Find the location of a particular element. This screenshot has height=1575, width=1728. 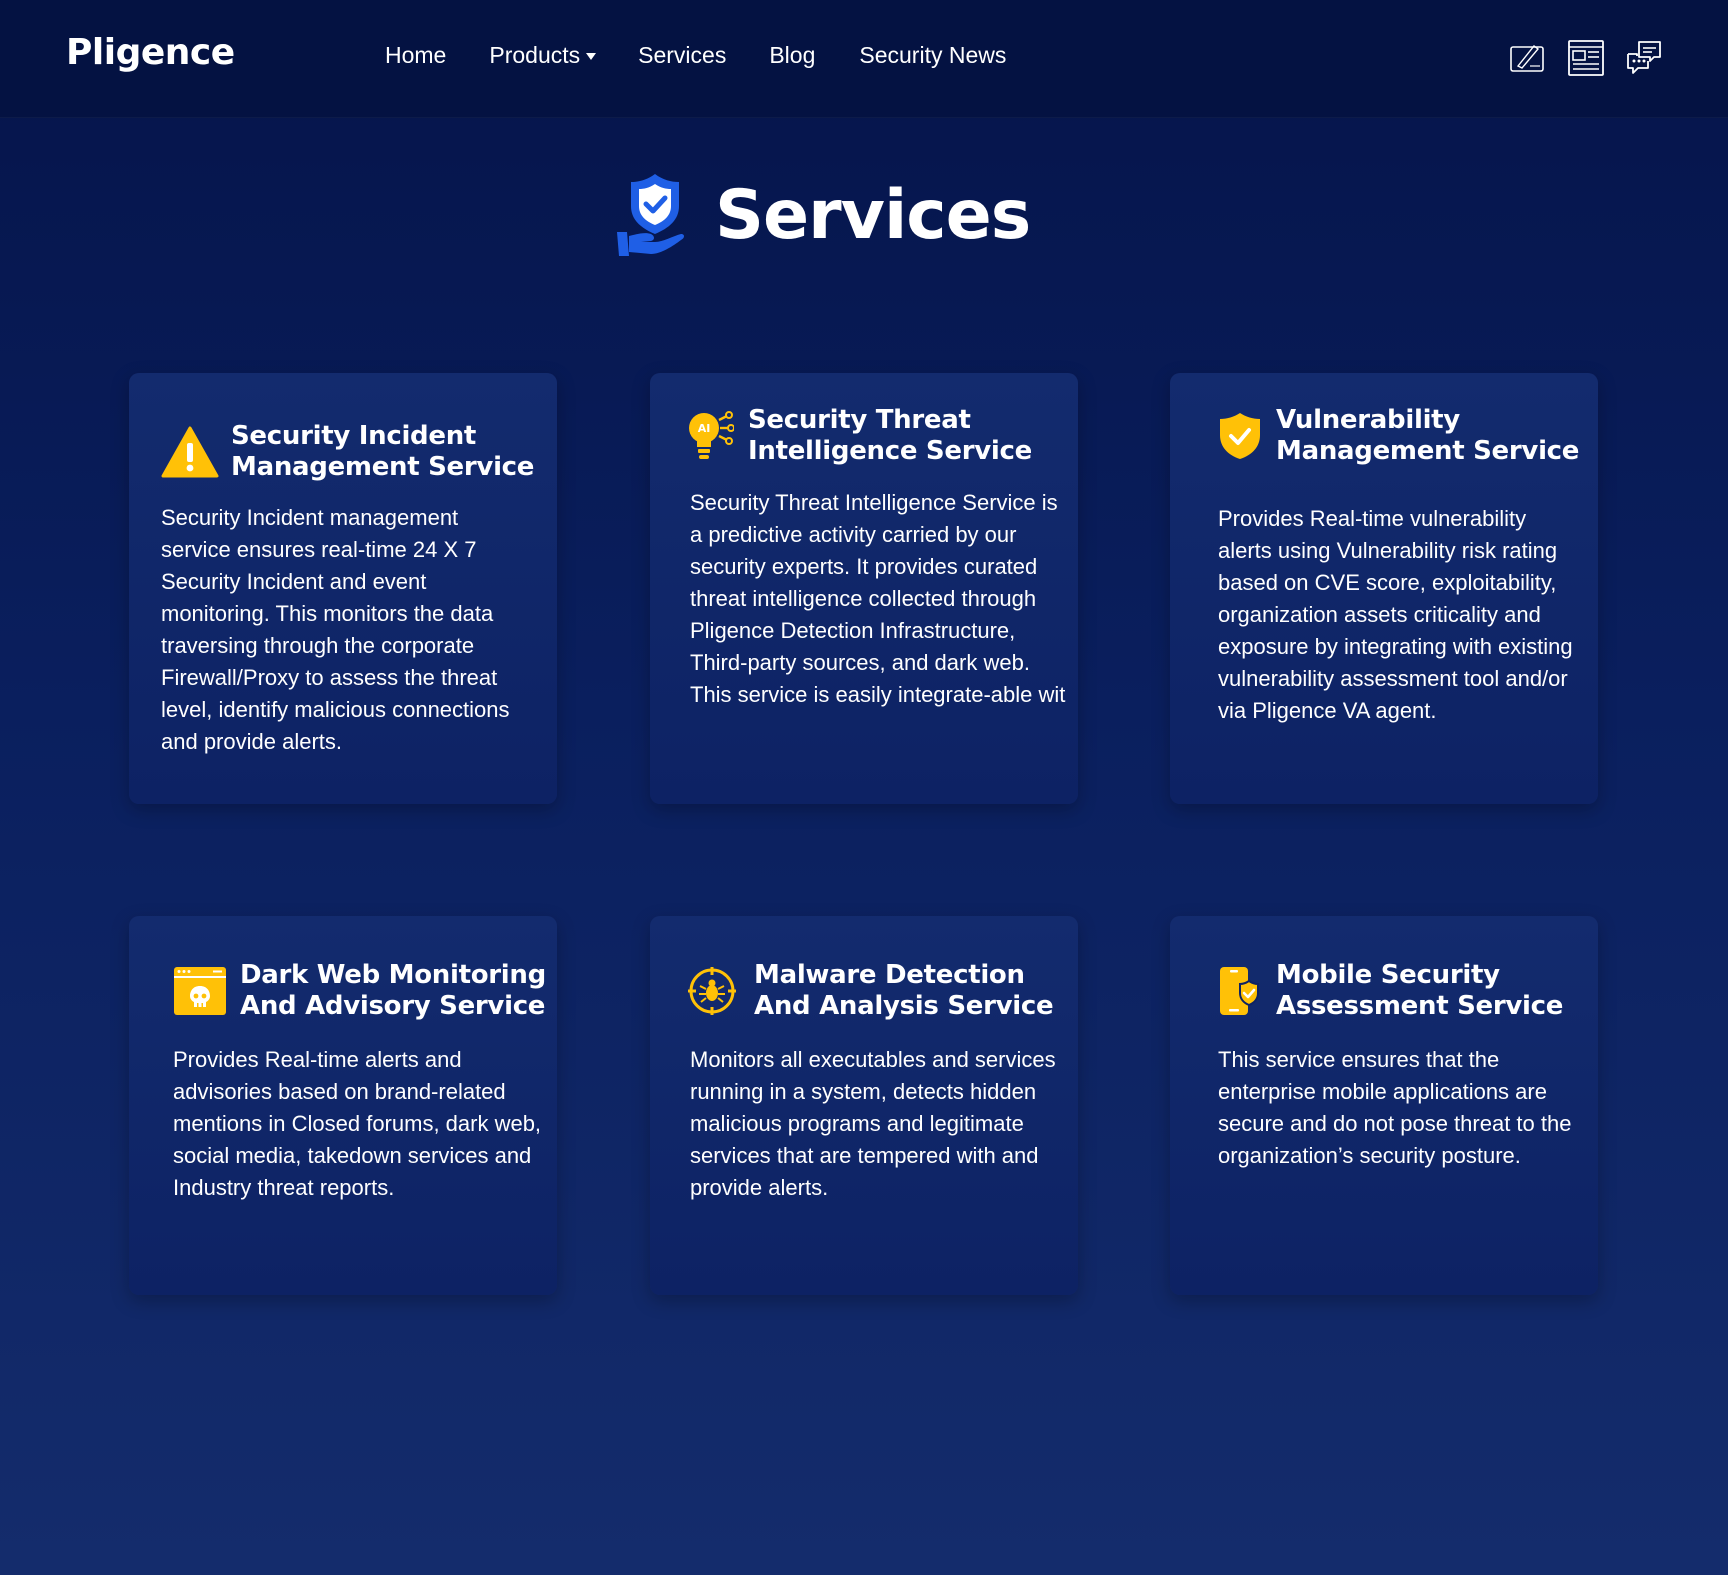

svg-text: AI is located at coordinates (704, 428).